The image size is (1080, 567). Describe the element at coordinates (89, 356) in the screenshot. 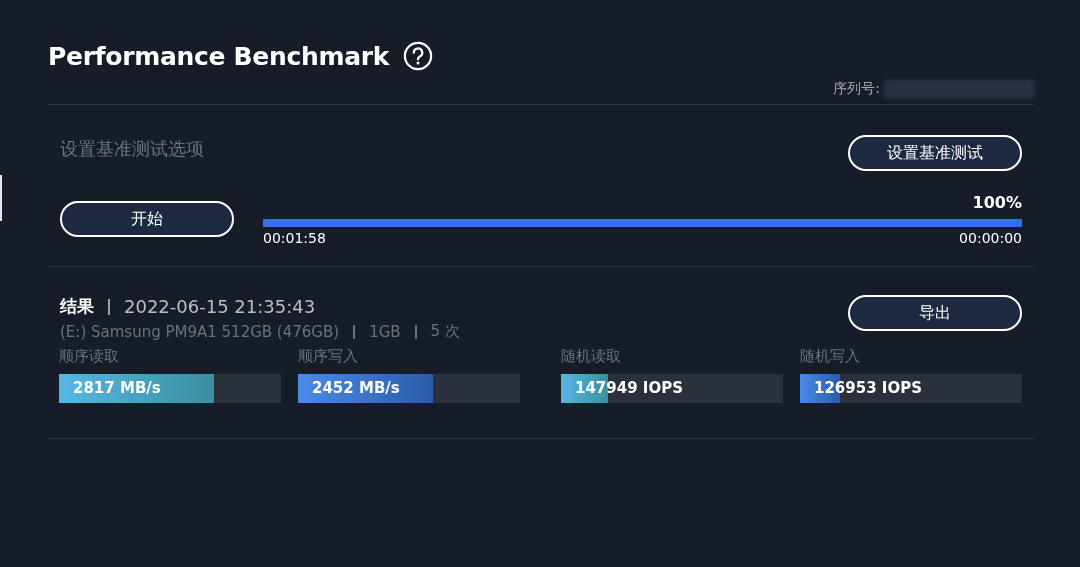

I see `metric-label: 顺序读取` at that location.